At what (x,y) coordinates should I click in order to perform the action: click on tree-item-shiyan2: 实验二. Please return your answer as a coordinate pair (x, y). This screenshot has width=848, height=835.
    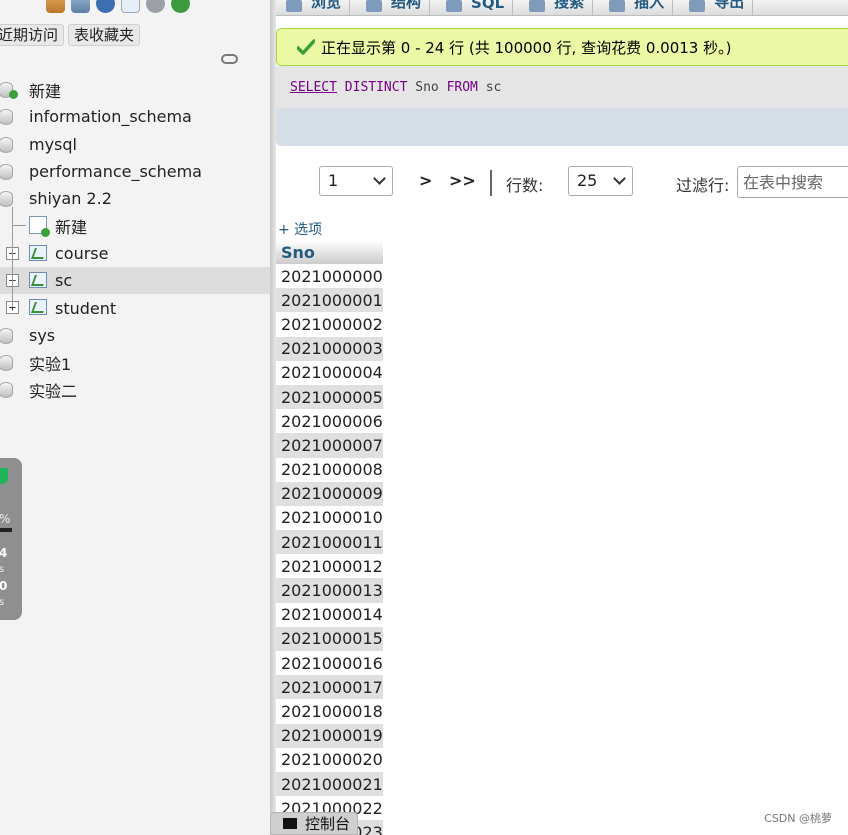
    Looking at the image, I should click on (135, 389).